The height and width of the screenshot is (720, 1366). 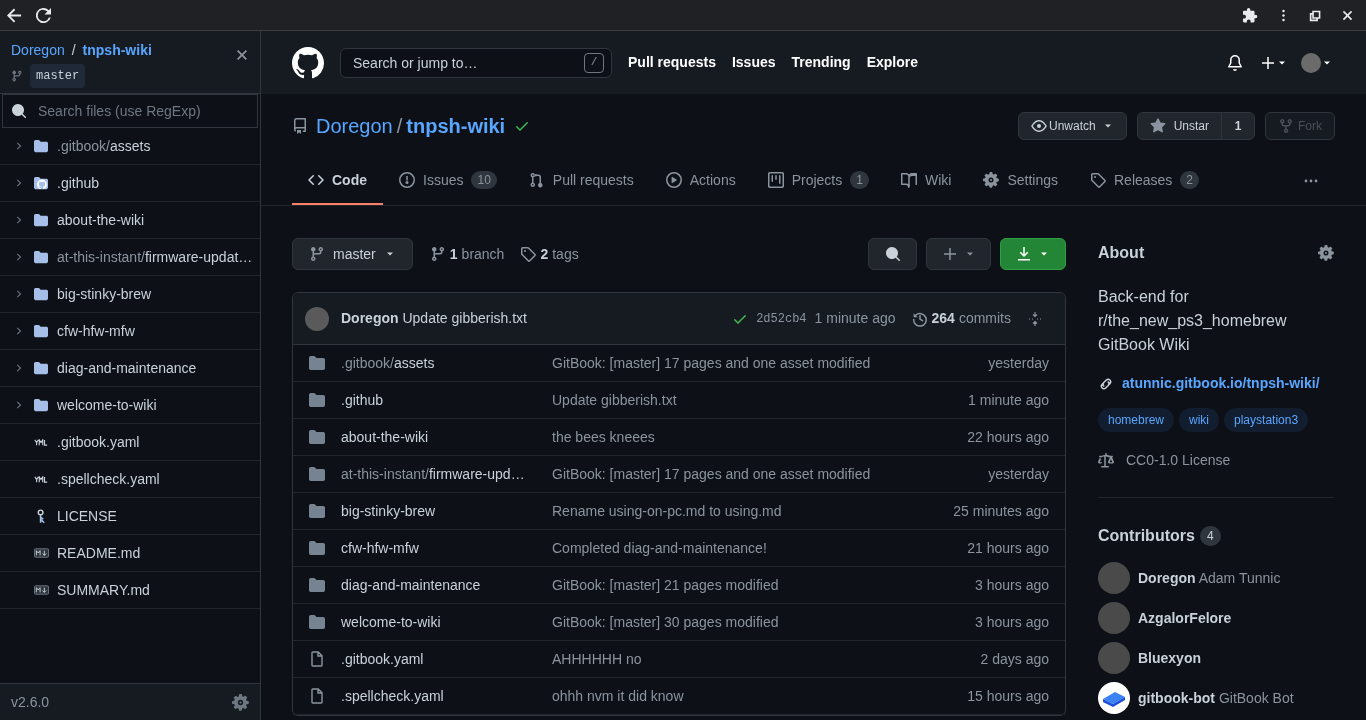 I want to click on tree-item: README.md, so click(x=130, y=553).